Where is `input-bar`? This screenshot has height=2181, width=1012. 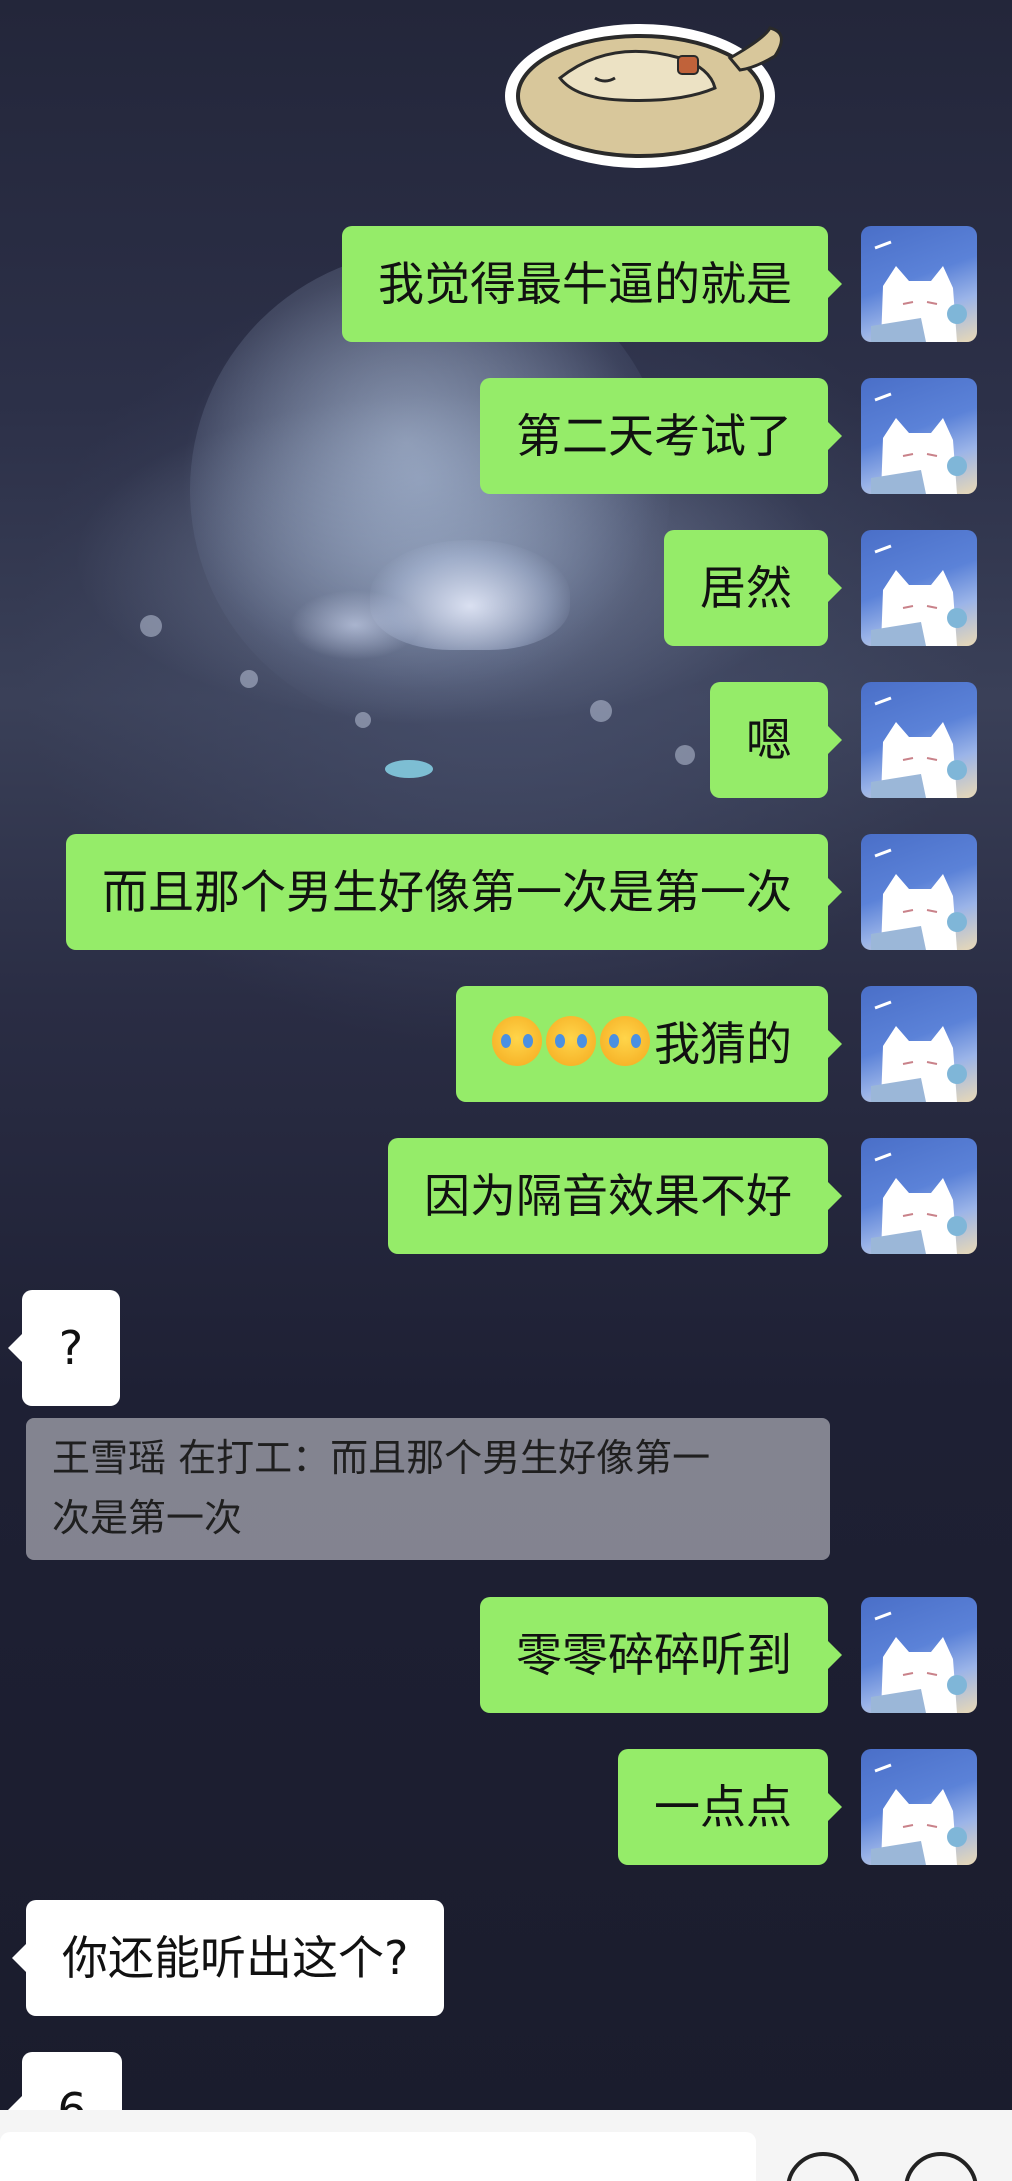 input-bar is located at coordinates (506, 2145).